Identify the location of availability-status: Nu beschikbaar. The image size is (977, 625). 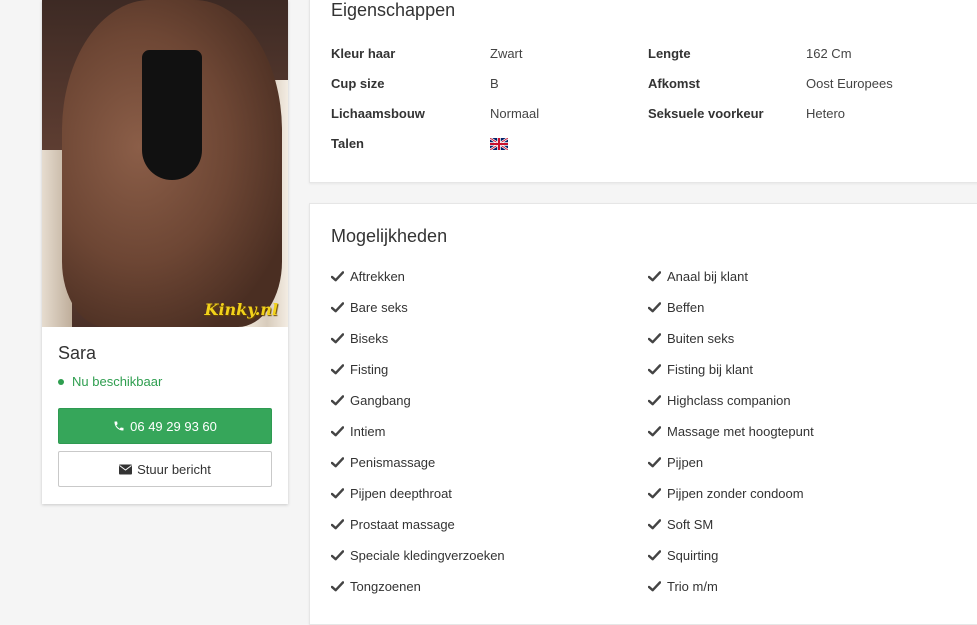
(110, 381).